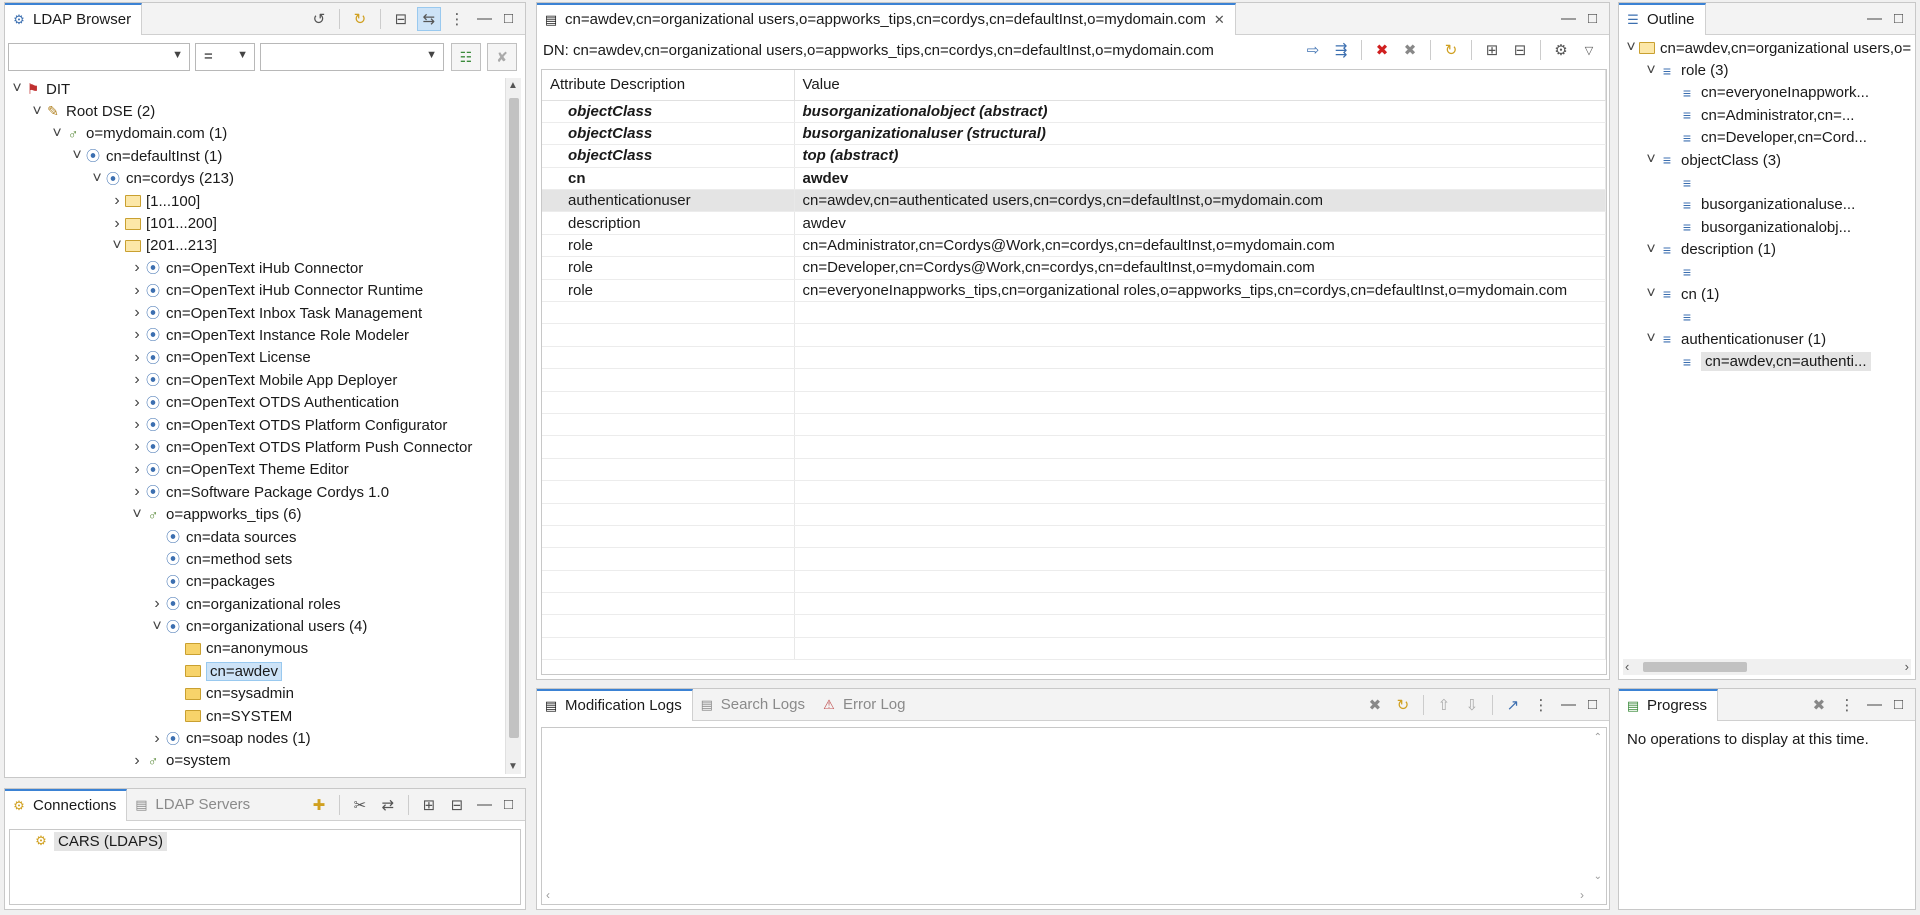 This screenshot has width=1920, height=915. Describe the element at coordinates (265, 841) in the screenshot. I see `connection-item: ⚙ CARS (LDAPS)` at that location.